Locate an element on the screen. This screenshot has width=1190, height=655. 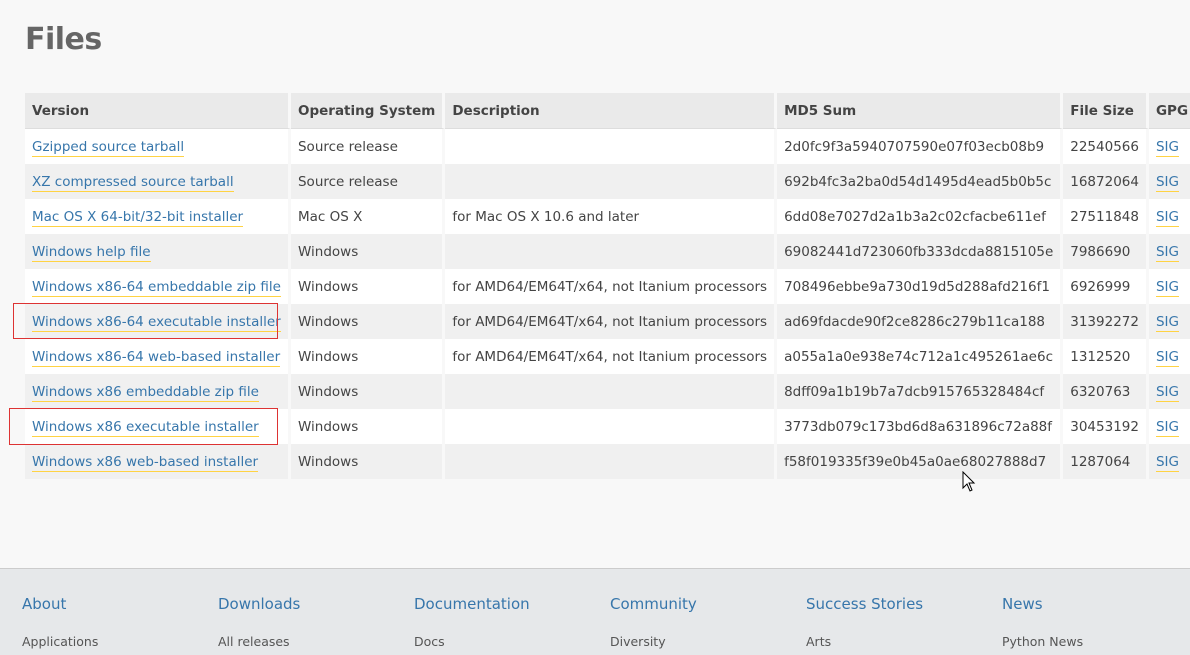
footer-item-link: Arts is located at coordinates (864, 641).